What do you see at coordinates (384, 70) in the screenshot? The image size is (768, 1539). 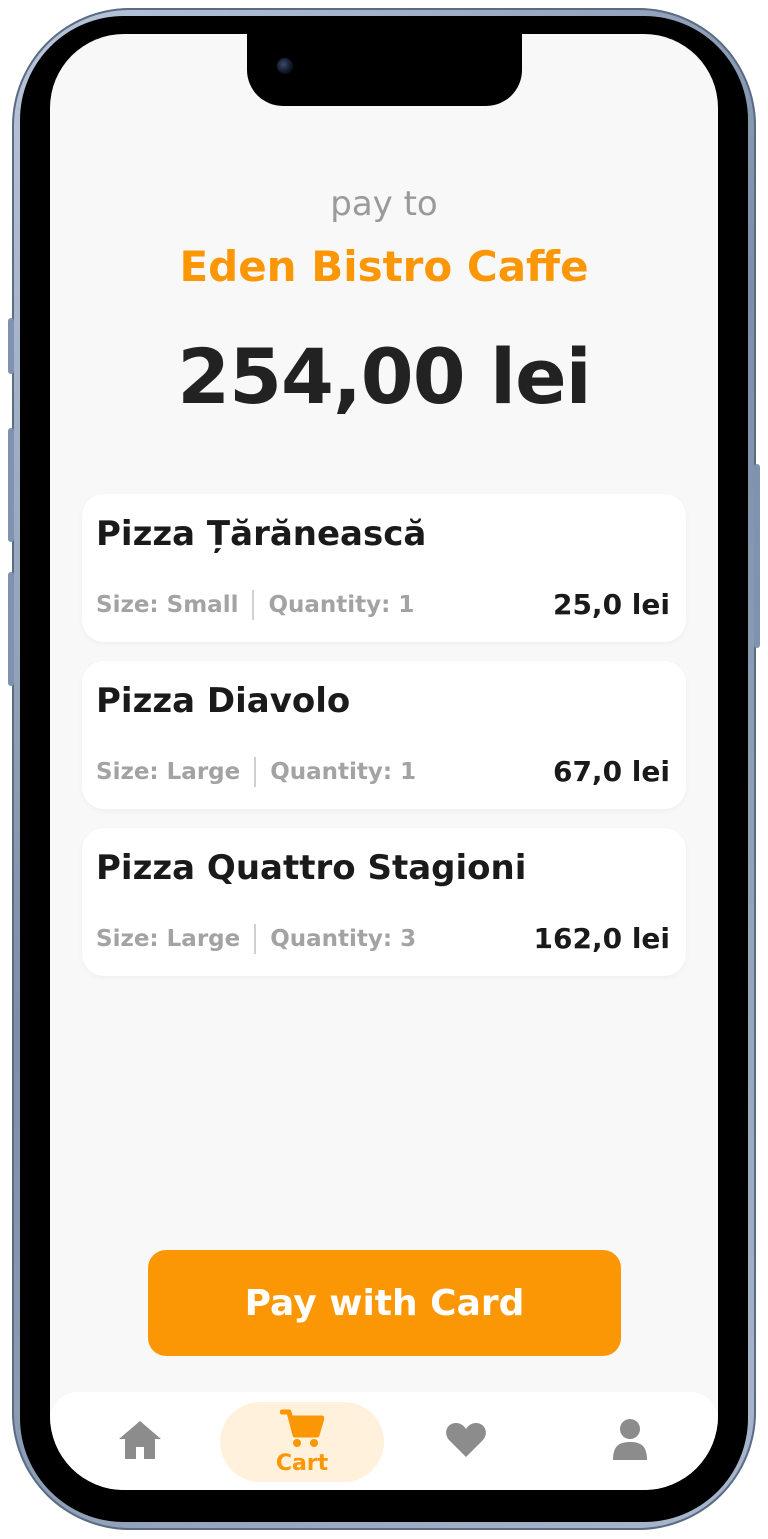 I see `notch` at bounding box center [384, 70].